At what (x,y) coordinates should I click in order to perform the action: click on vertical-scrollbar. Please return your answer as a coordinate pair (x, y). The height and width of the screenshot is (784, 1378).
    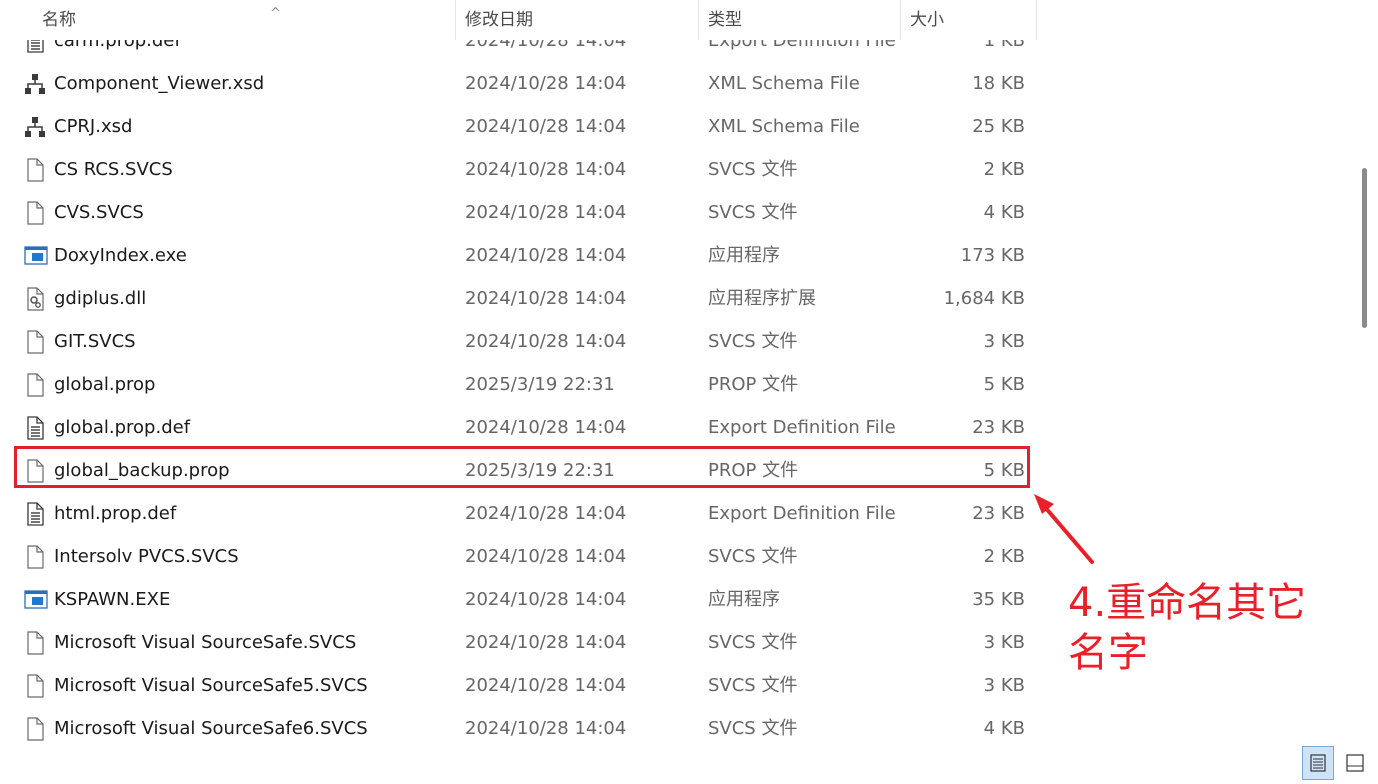
    Looking at the image, I should click on (1369, 392).